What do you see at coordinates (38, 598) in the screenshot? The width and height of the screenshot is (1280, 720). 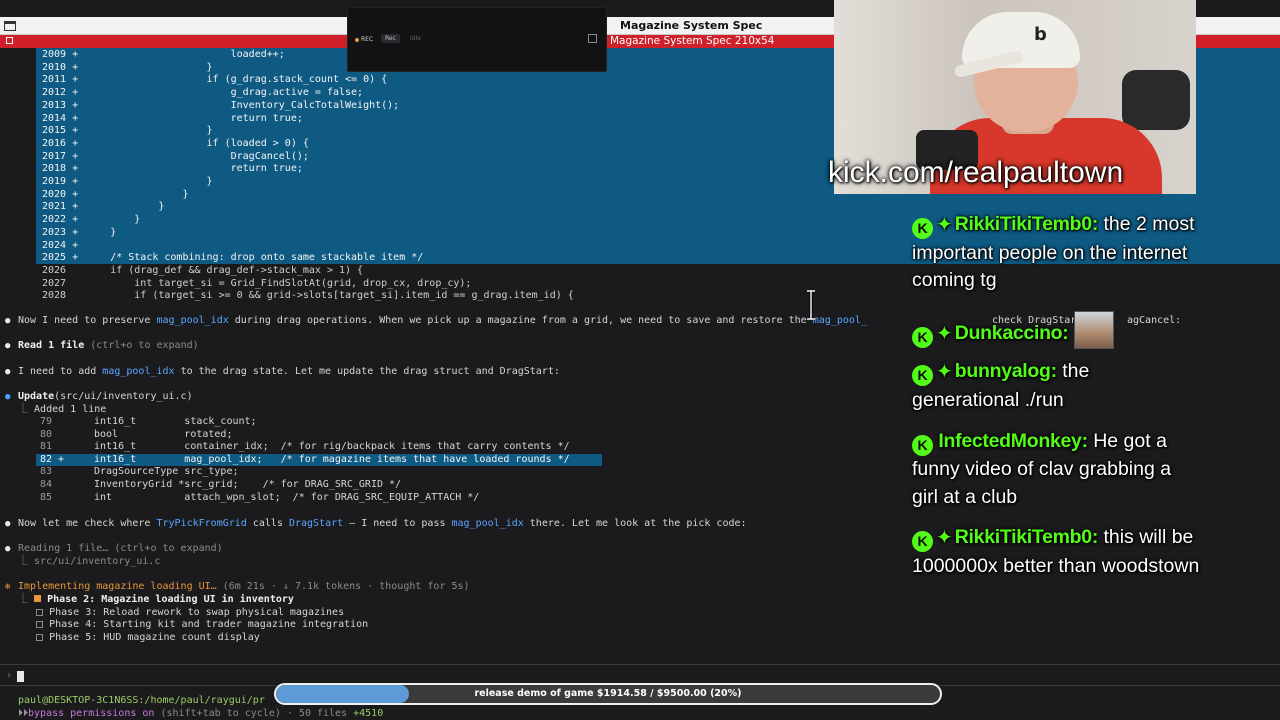 I see `task-in-progress-icon` at bounding box center [38, 598].